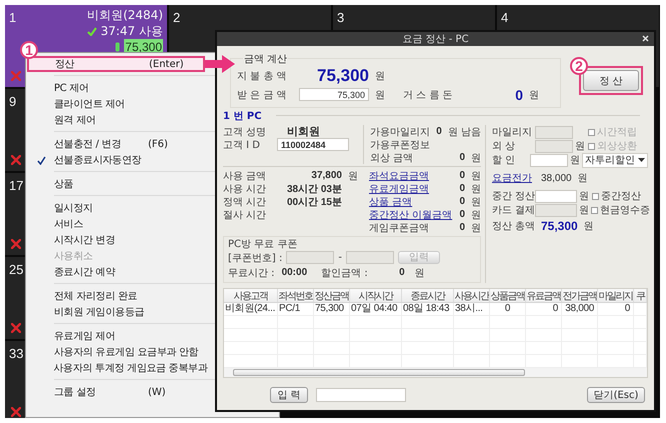 The width and height of the screenshot is (666, 423). What do you see at coordinates (504, 146) in the screenshot?
I see `field-label: 외 상` at bounding box center [504, 146].